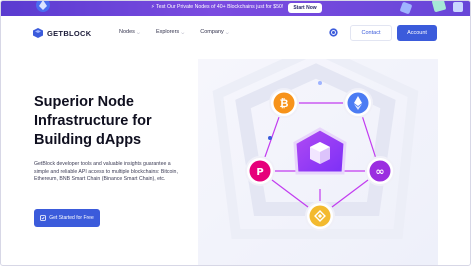 This screenshot has width=471, height=266. What do you see at coordinates (43, 6) in the screenshot?
I see `promo-decoration-left` at bounding box center [43, 6].